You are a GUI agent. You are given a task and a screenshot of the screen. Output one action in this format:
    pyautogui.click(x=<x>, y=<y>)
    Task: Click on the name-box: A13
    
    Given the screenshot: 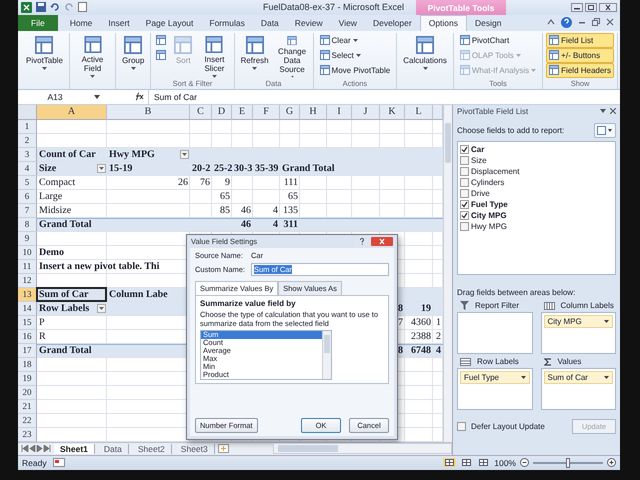 What is the action you would take?
    pyautogui.click(x=55, y=97)
    